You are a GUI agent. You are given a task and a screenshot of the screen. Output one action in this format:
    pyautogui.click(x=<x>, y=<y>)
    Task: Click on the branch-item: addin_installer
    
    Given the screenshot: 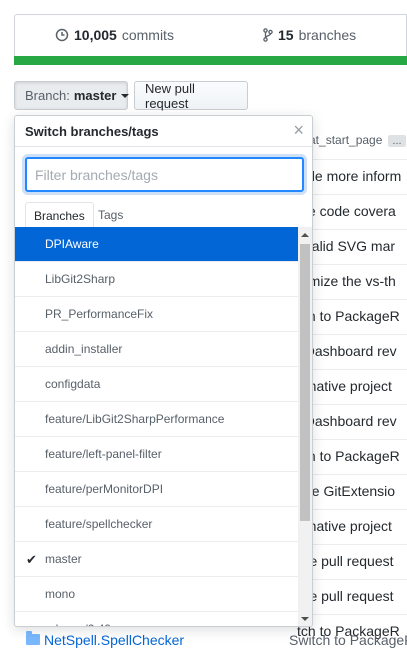 What is the action you would take?
    pyautogui.click(x=156, y=349)
    